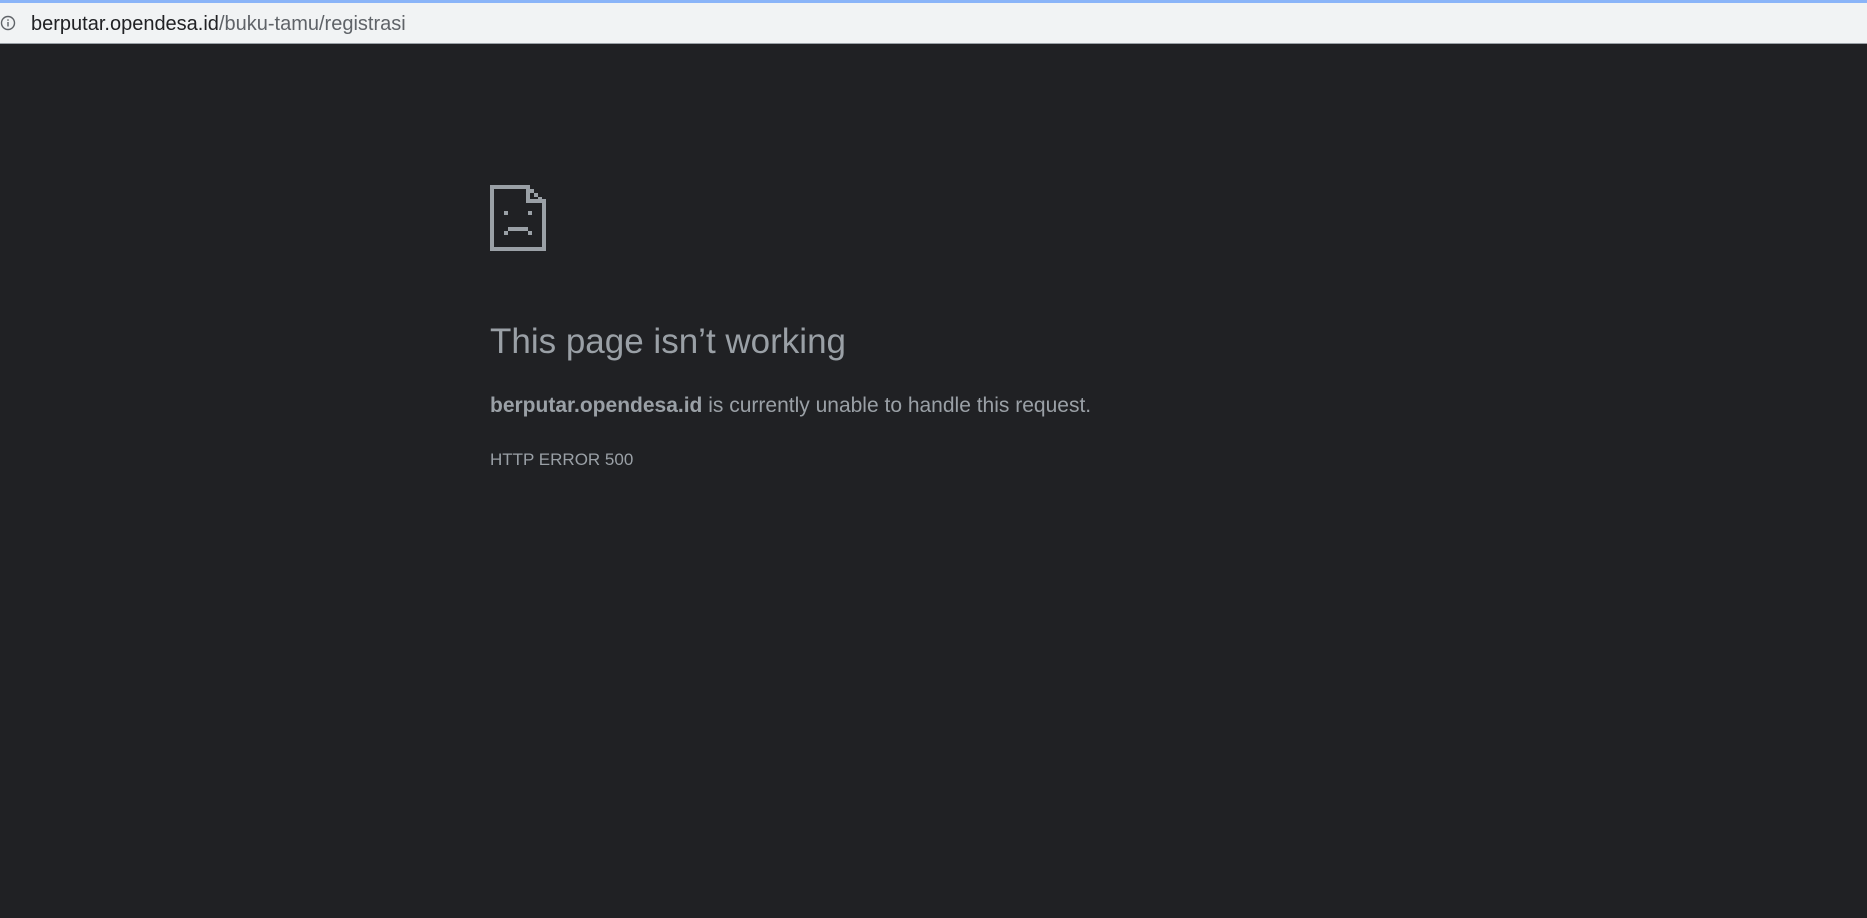  What do you see at coordinates (518, 218) in the screenshot?
I see `sad-page-icon` at bounding box center [518, 218].